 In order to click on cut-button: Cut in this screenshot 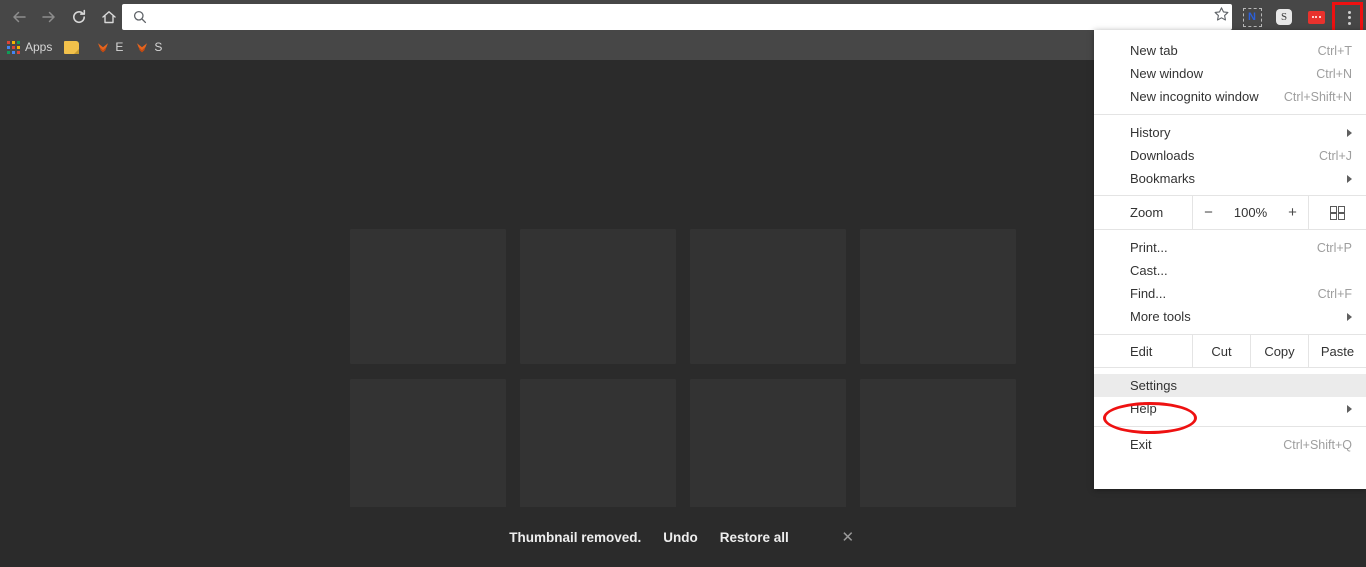, I will do `click(1221, 351)`.